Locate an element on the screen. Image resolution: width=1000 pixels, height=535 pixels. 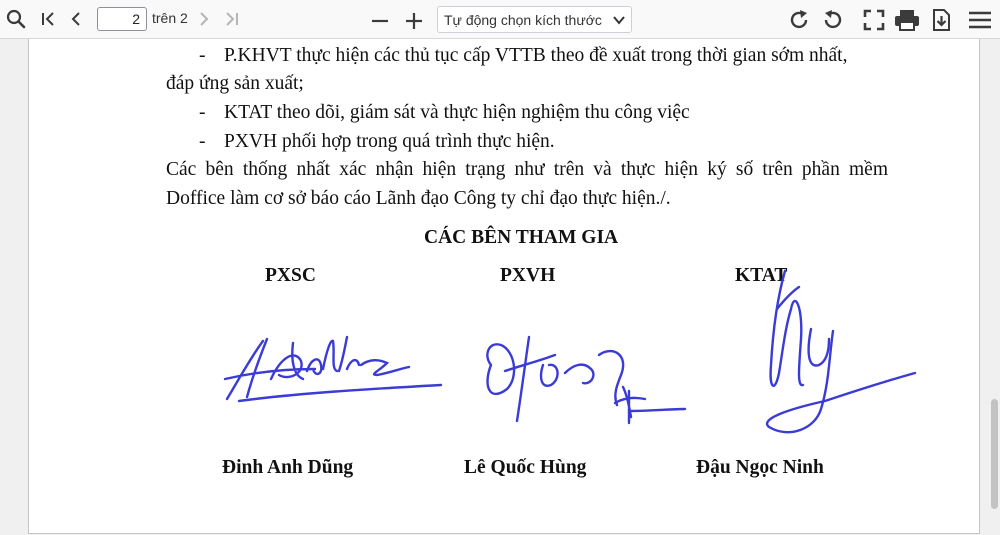
previous-page-icon is located at coordinates (76, 19).